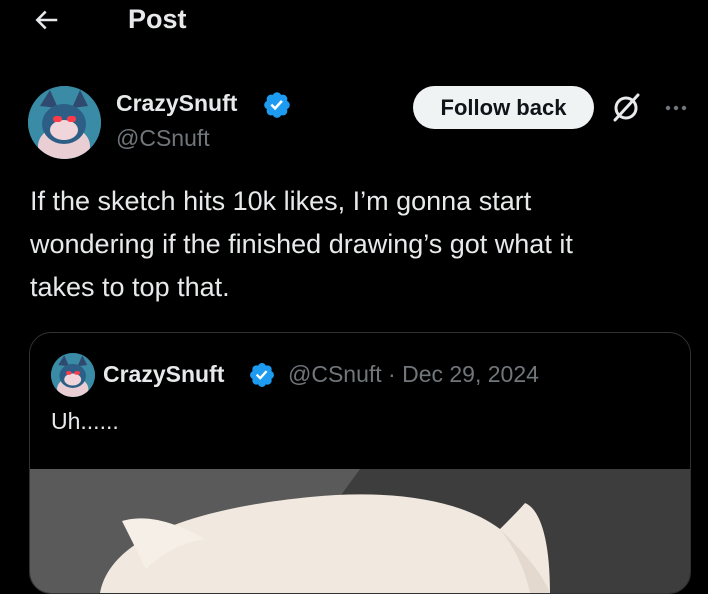 Image resolution: width=708 pixels, height=594 pixels. I want to click on author-handle: @CSnuft, so click(163, 138).